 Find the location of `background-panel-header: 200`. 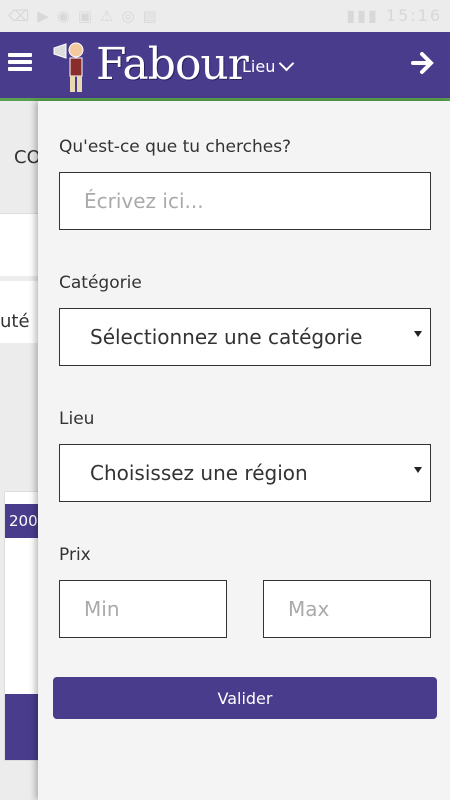

background-panel-header: 200 is located at coordinates (22, 521).